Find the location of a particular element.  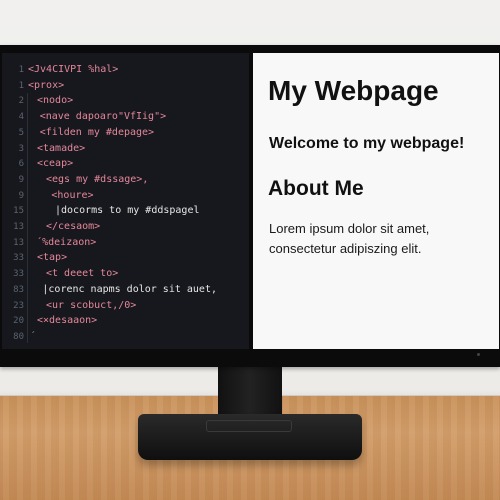

code-text: <prox> is located at coordinates (46, 85).